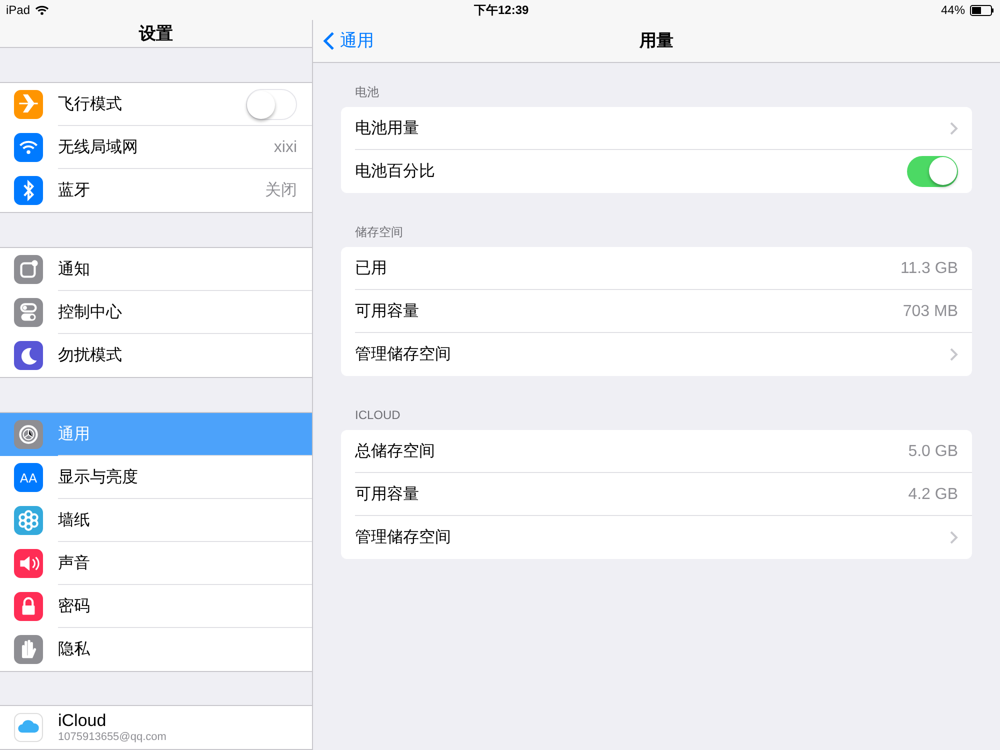 The width and height of the screenshot is (1000, 750). I want to click on item-label: 隐私, so click(74, 650).